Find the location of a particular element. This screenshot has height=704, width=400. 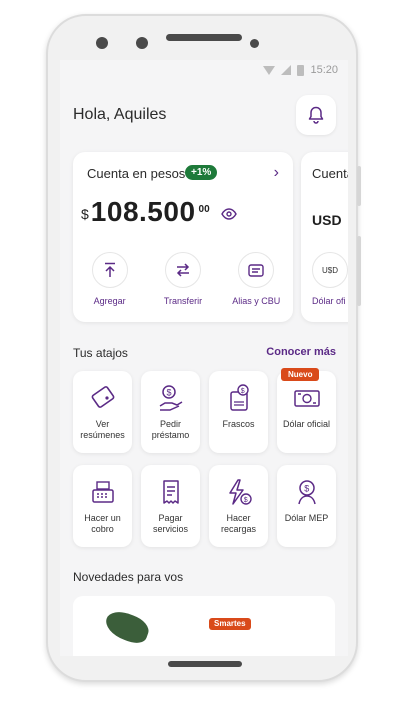

balance-cents: 00 is located at coordinates (204, 209).